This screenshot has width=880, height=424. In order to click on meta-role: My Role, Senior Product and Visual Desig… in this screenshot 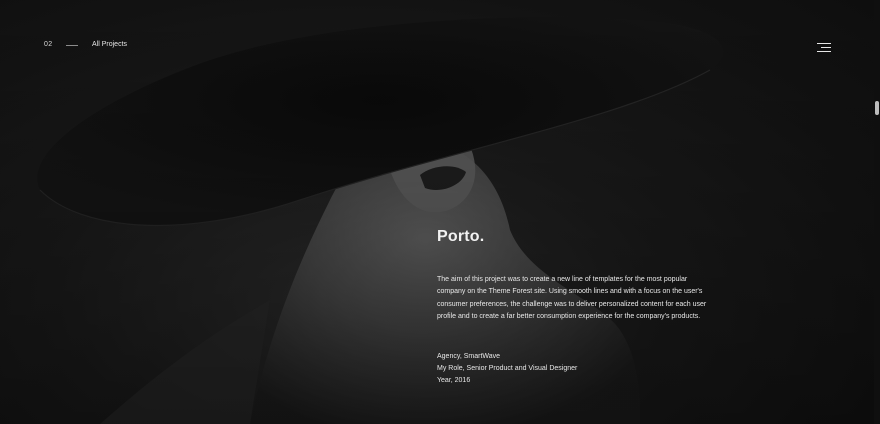, I will do `click(507, 369)`.